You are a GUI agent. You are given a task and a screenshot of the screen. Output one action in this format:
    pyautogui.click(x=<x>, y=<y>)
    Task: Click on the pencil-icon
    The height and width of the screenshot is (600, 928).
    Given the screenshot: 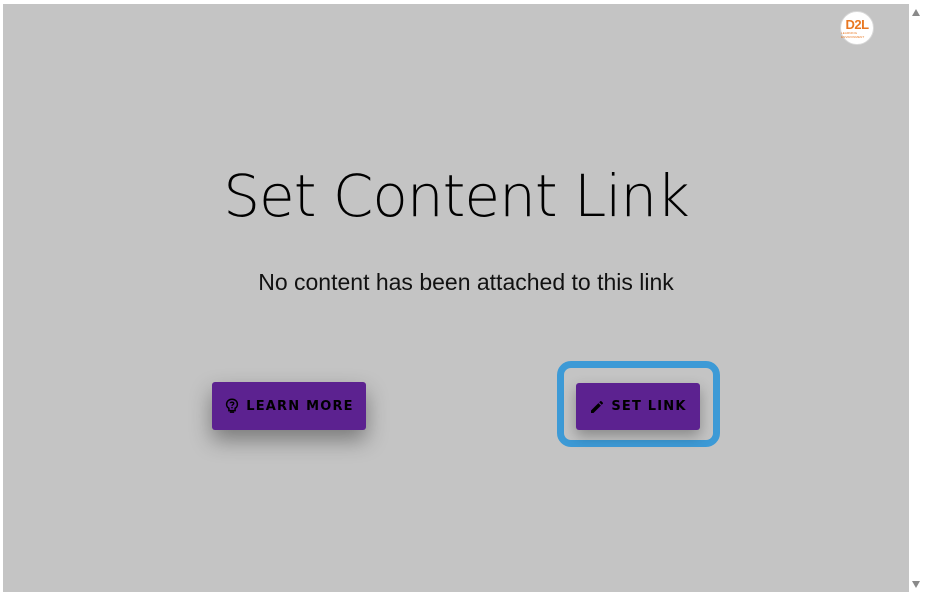 What is the action you would take?
    pyautogui.click(x=597, y=407)
    